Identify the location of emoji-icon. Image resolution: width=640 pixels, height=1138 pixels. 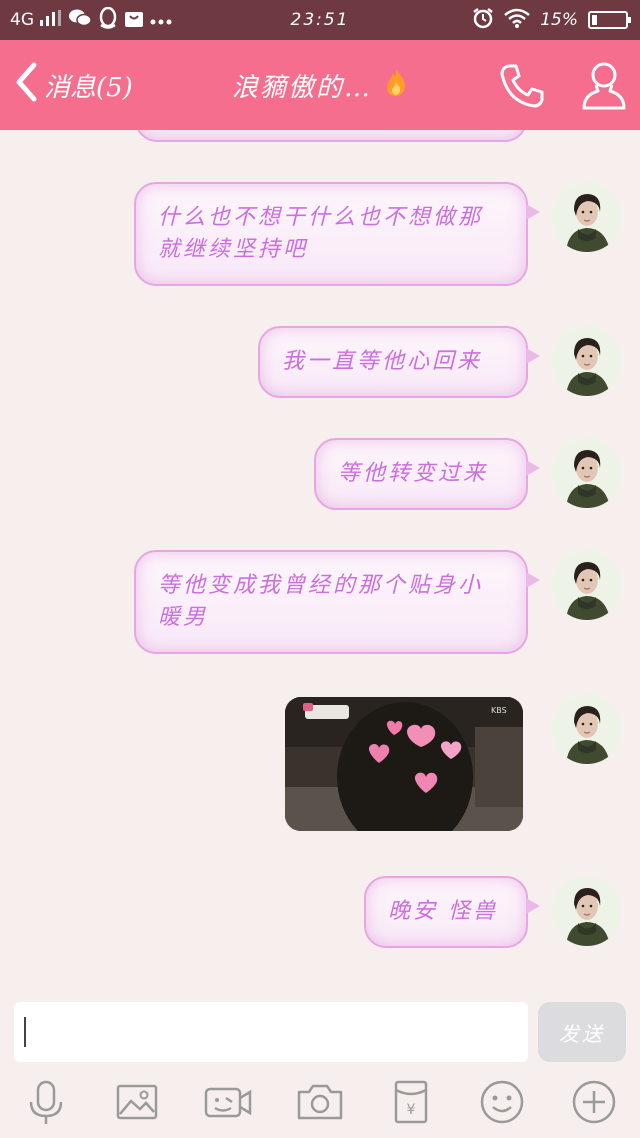
(502, 1102).